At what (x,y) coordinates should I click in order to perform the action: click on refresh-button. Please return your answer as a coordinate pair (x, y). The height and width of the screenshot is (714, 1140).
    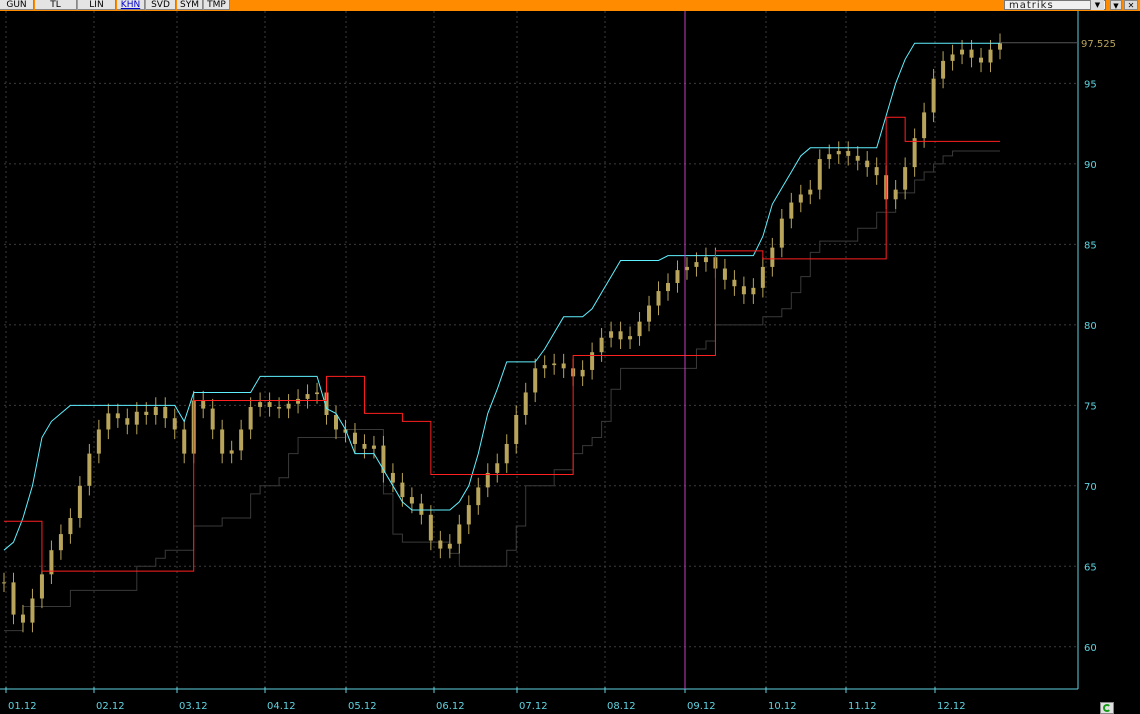
    Looking at the image, I should click on (1107, 708).